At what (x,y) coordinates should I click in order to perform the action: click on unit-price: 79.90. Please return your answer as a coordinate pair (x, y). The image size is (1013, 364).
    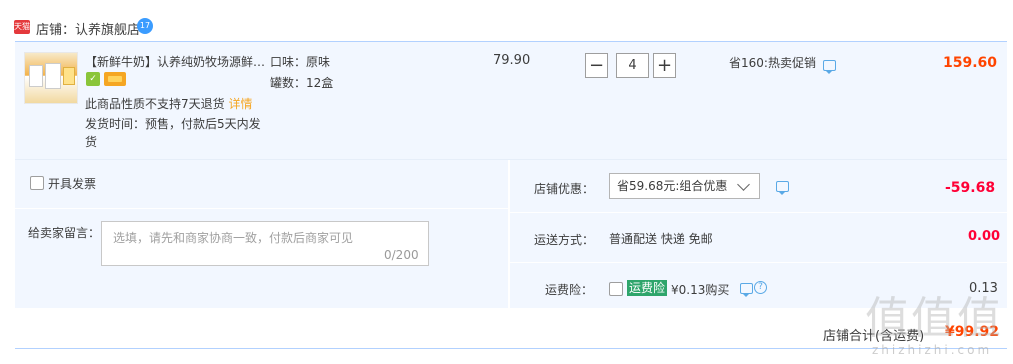
    Looking at the image, I should click on (512, 60).